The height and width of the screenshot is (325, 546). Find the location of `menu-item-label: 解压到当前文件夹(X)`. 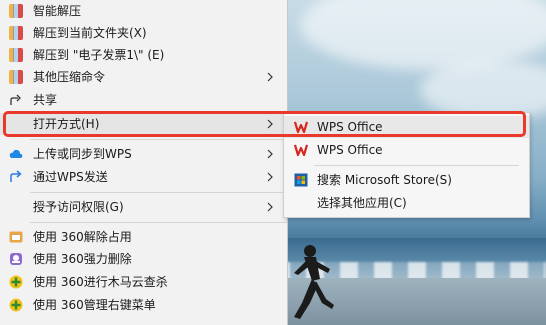

menu-item-label: 解压到当前文件夹(X) is located at coordinates (90, 33).